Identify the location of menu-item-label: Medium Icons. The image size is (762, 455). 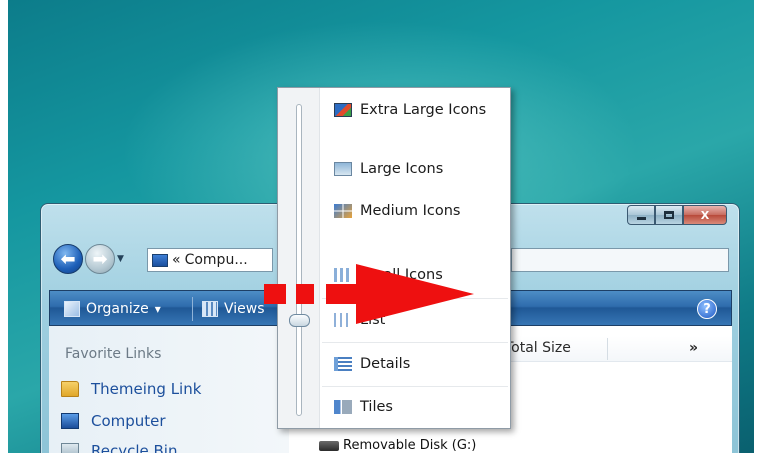
(410, 211).